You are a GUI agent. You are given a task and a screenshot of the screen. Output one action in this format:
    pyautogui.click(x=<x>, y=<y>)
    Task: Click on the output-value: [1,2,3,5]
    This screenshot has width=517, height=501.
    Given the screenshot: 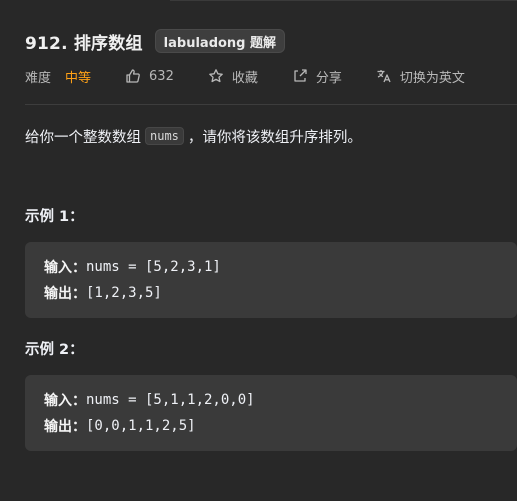 What is the action you would take?
    pyautogui.click(x=124, y=293)
    